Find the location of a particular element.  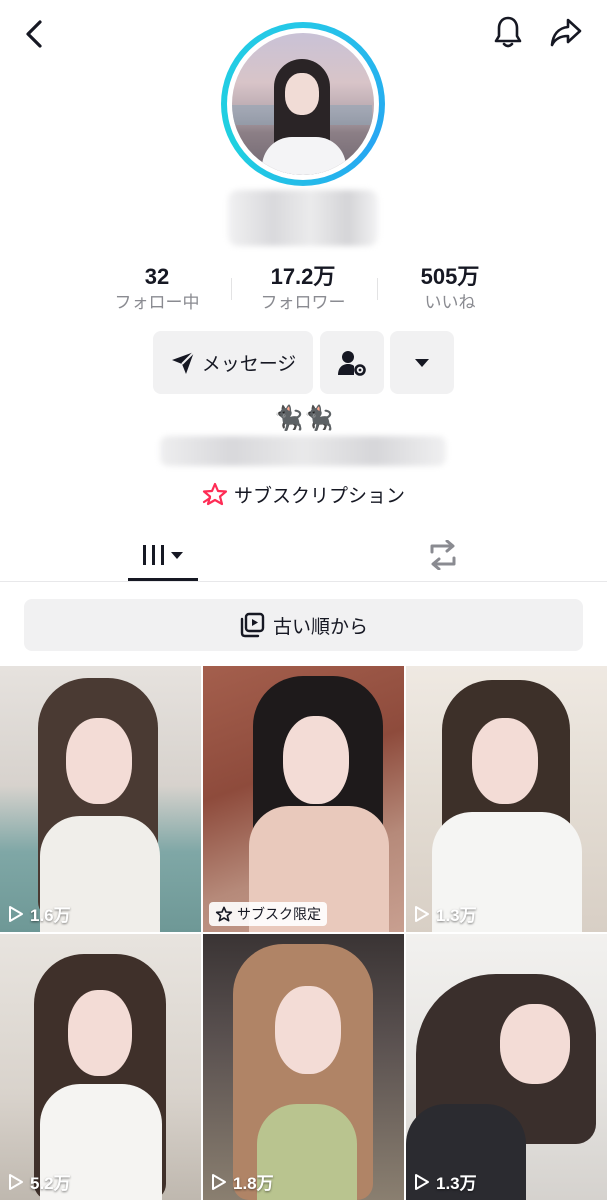

video-thumbnail: サブスク限定 is located at coordinates (303, 799).